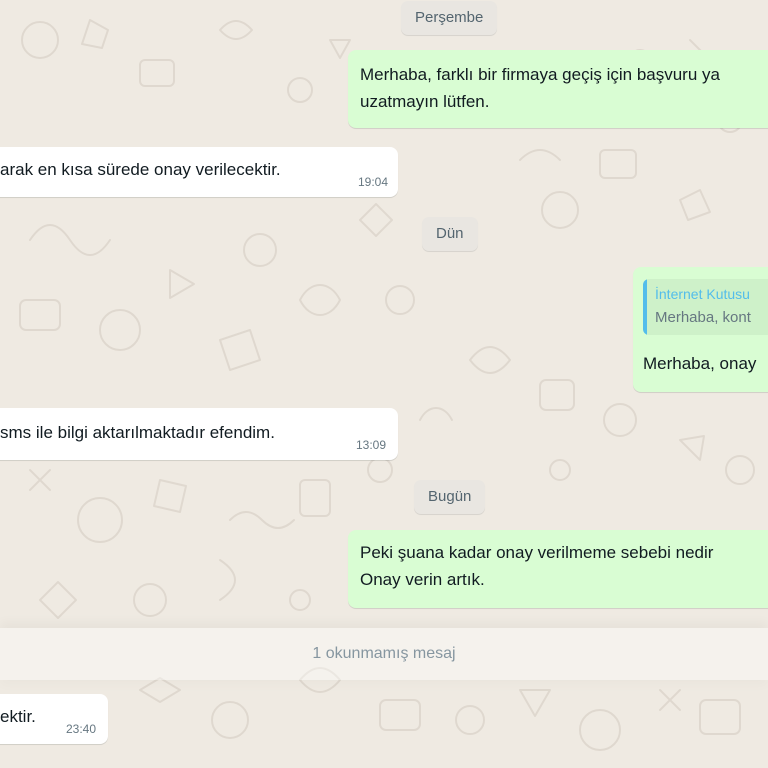 Image resolution: width=768 pixels, height=768 pixels. What do you see at coordinates (370, 445) in the screenshot?
I see `message-timestamp: 13:09` at bounding box center [370, 445].